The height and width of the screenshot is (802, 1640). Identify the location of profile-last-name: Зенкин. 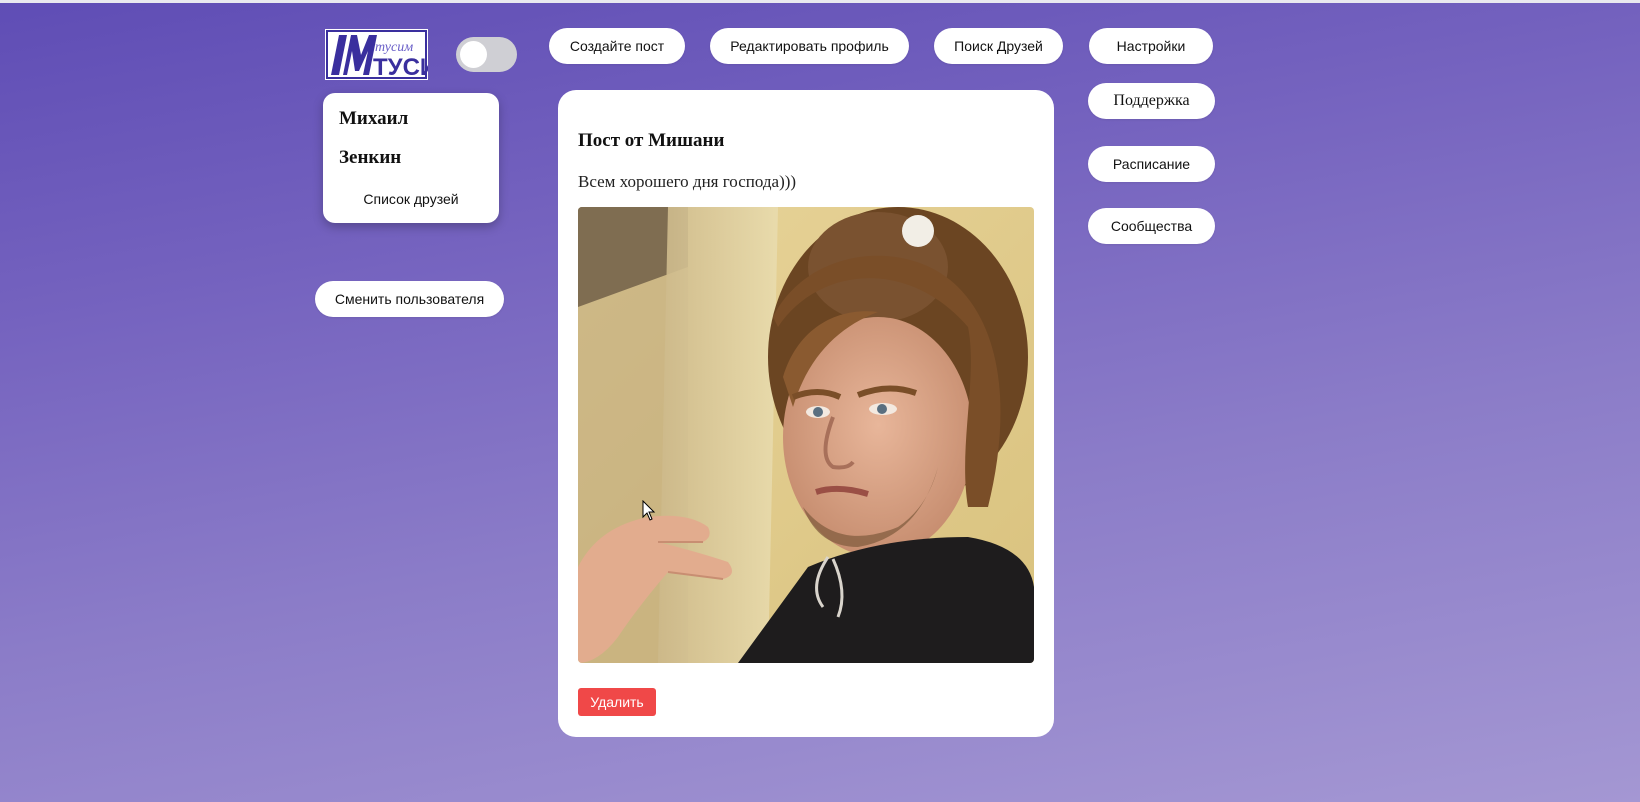
(370, 157).